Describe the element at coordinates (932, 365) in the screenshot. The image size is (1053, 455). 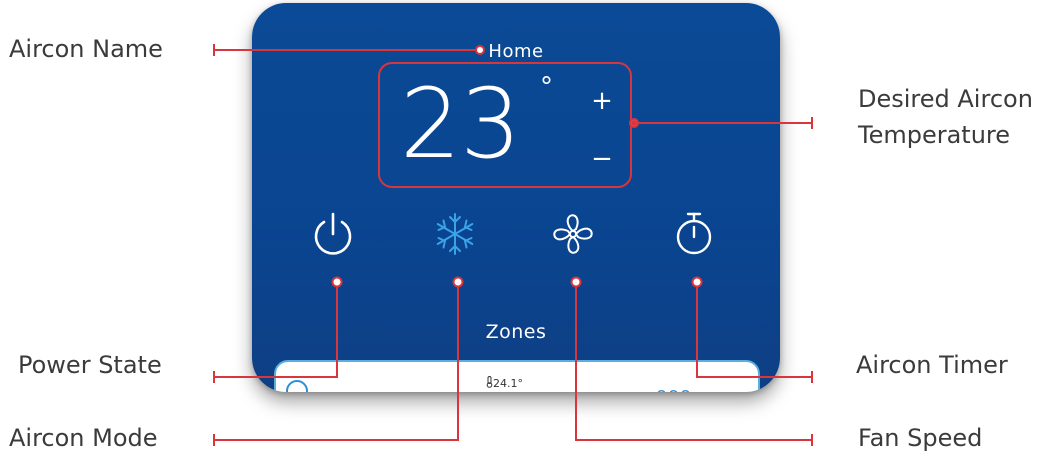
I see `aircon-timer-label: Aircon Timer` at that location.